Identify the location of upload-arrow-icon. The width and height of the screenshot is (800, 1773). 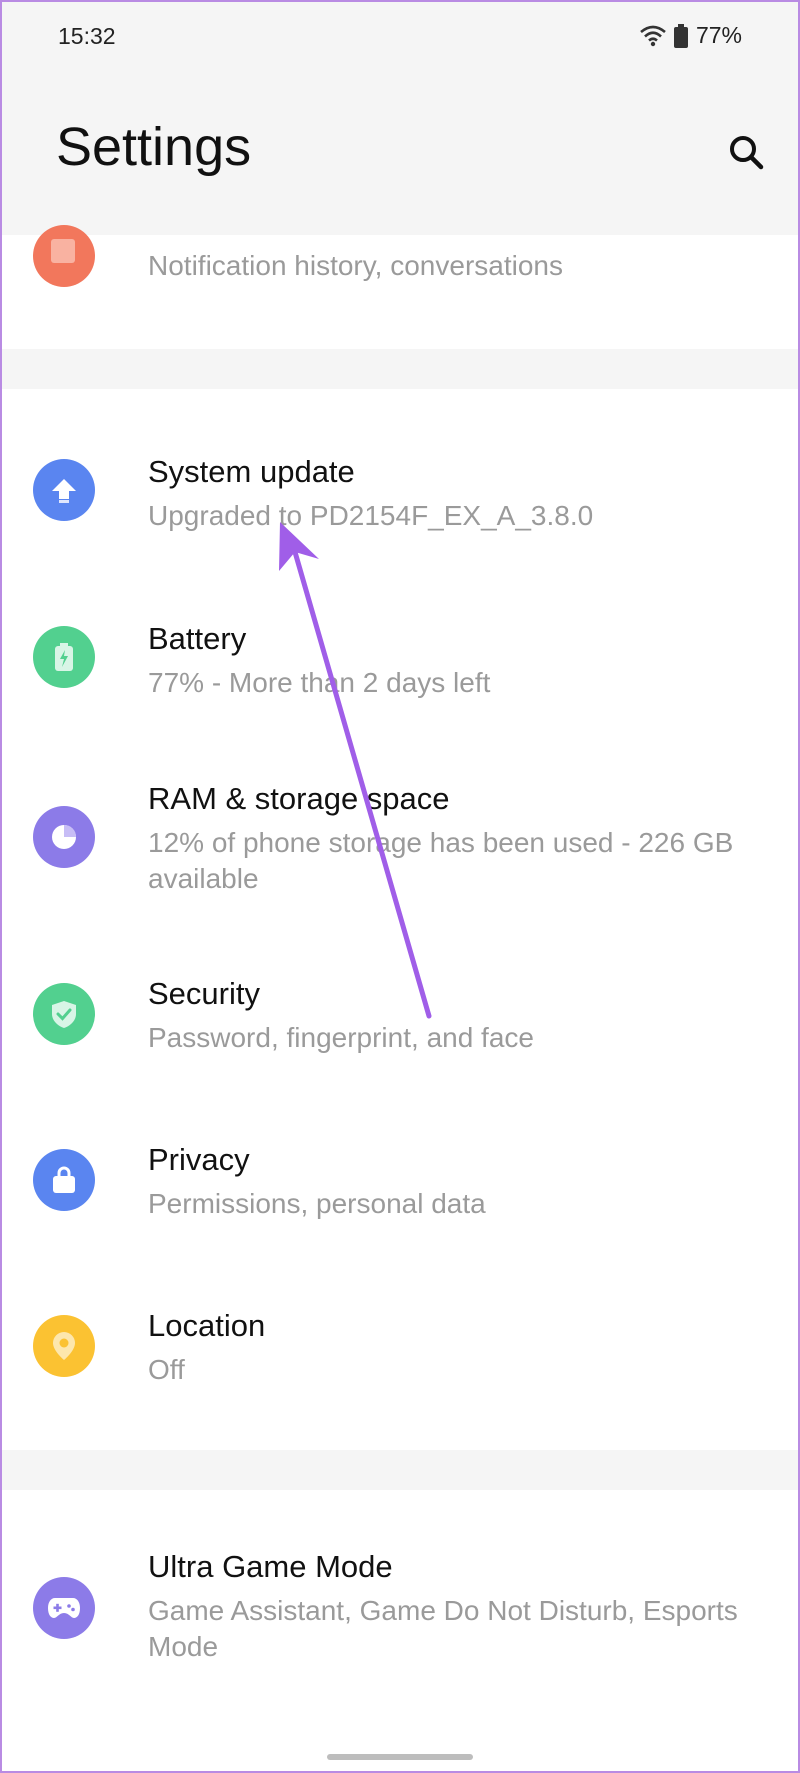
(64, 490).